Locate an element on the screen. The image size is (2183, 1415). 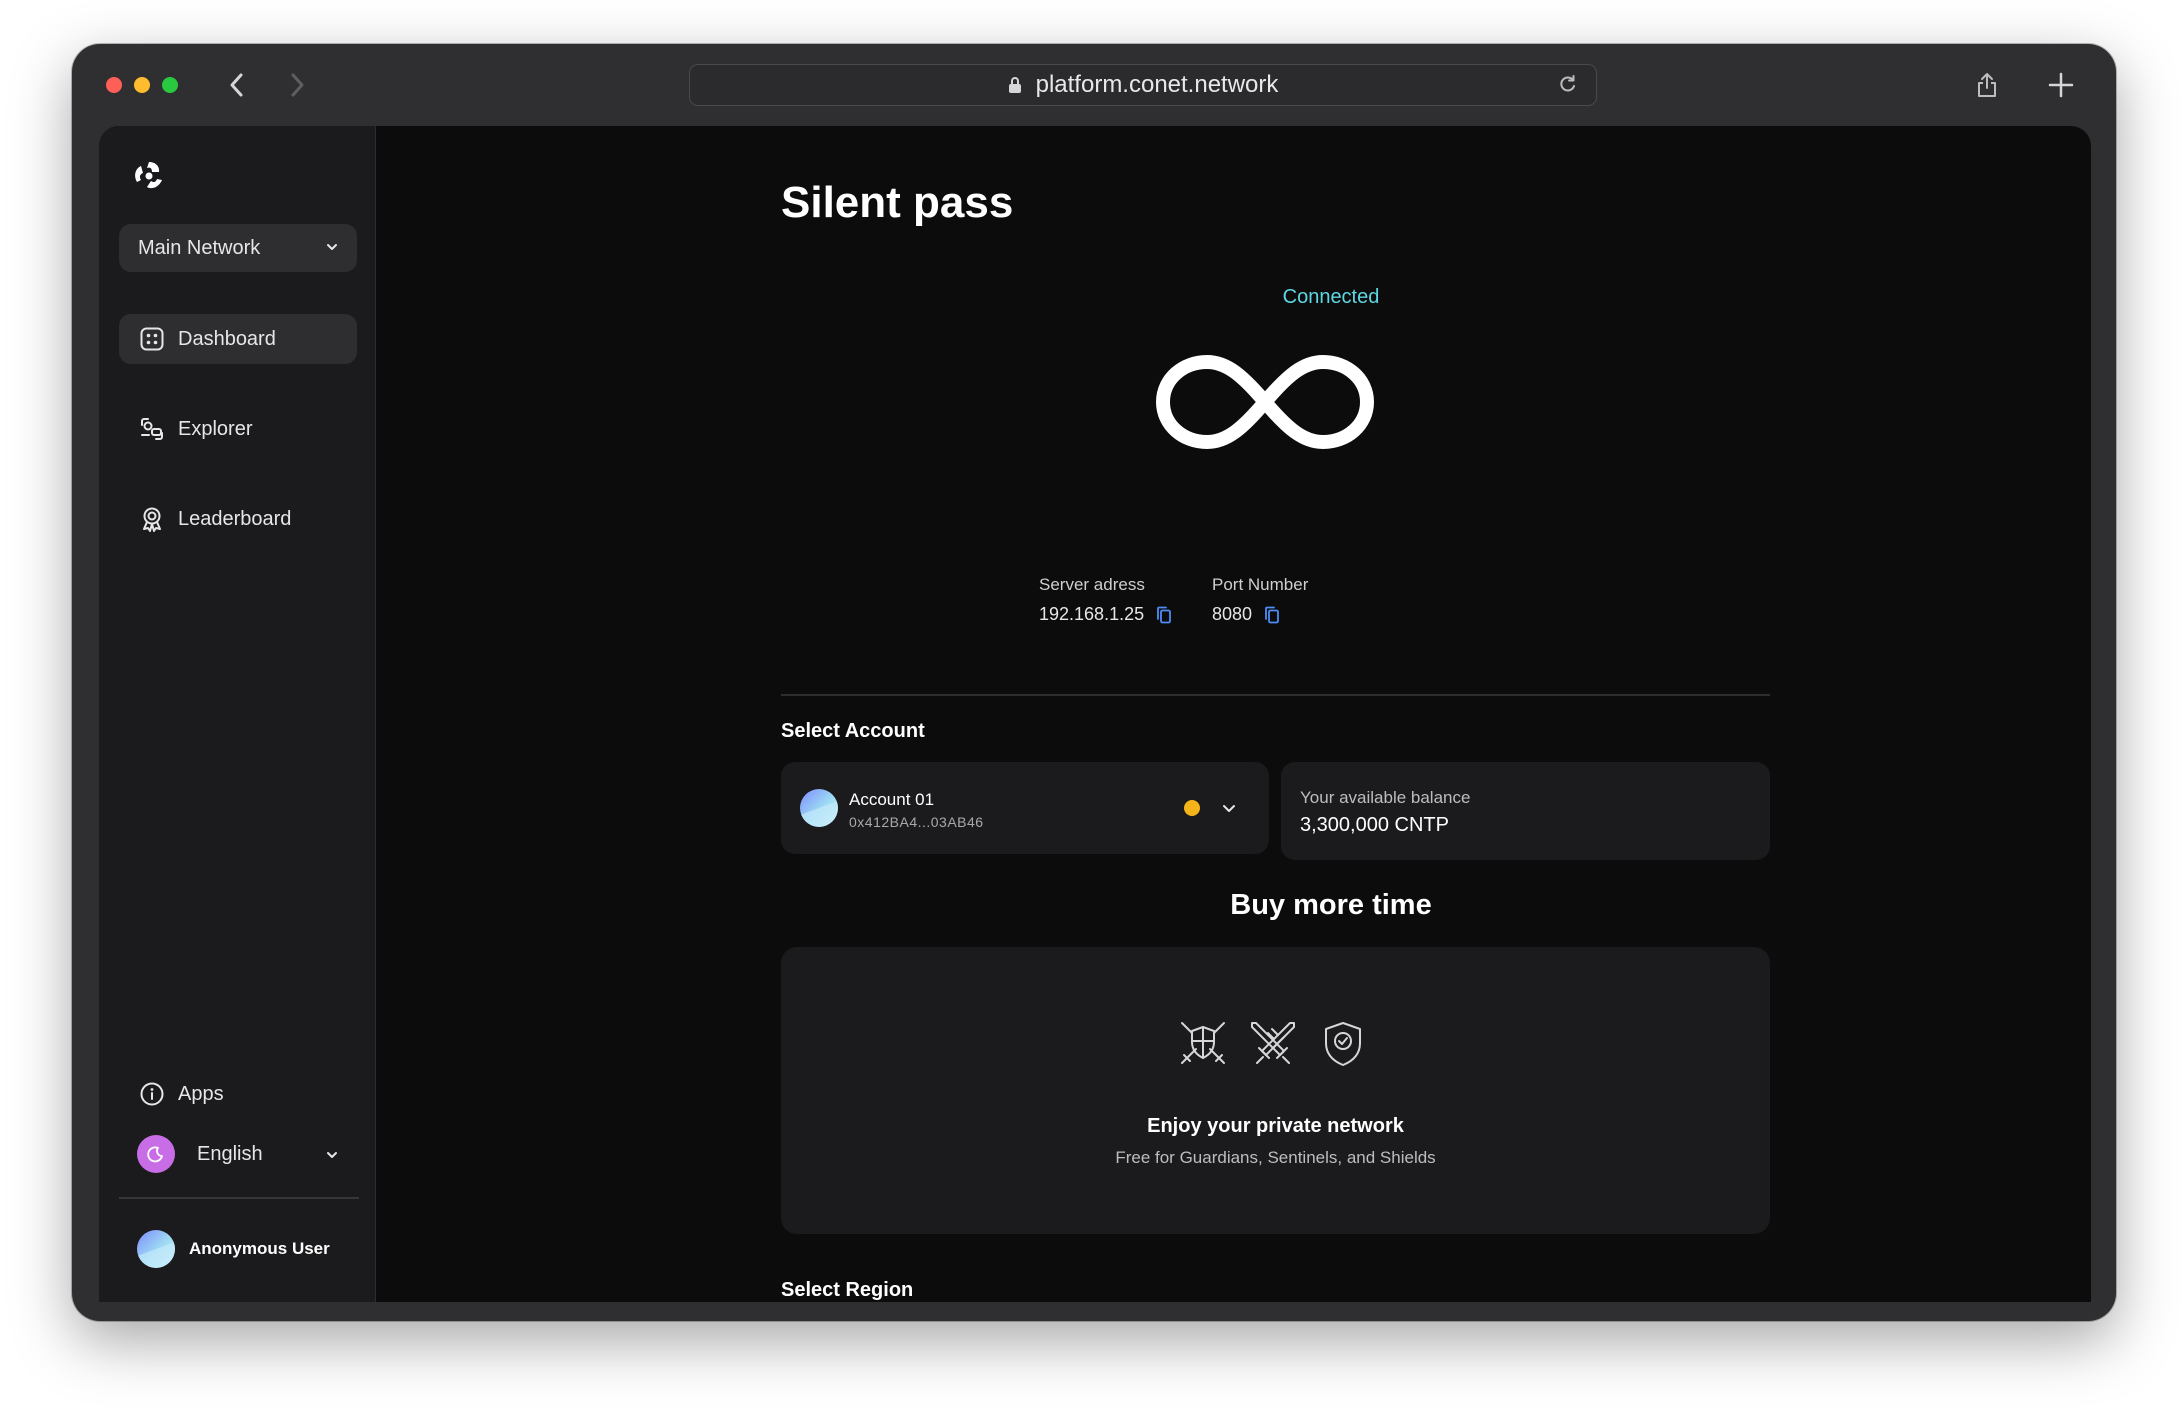
sidebar-item-label: Apps is located at coordinates (201, 1093).